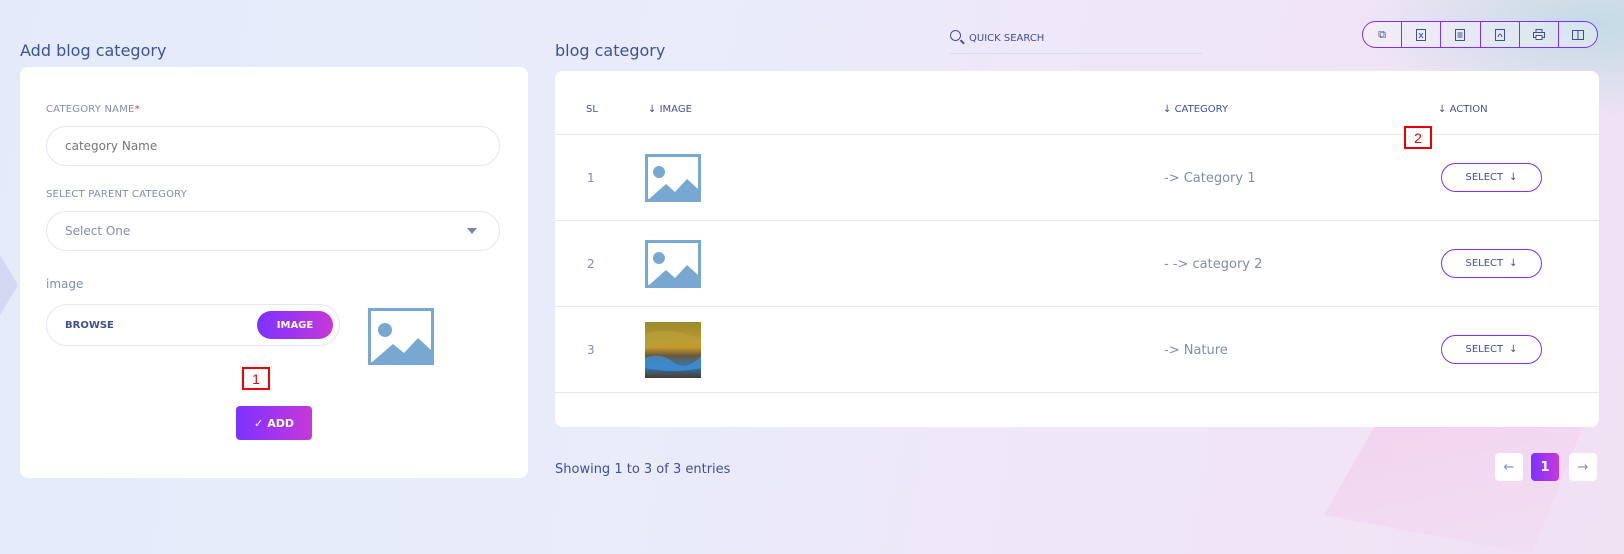  I want to click on csv-icon, so click(1461, 34).